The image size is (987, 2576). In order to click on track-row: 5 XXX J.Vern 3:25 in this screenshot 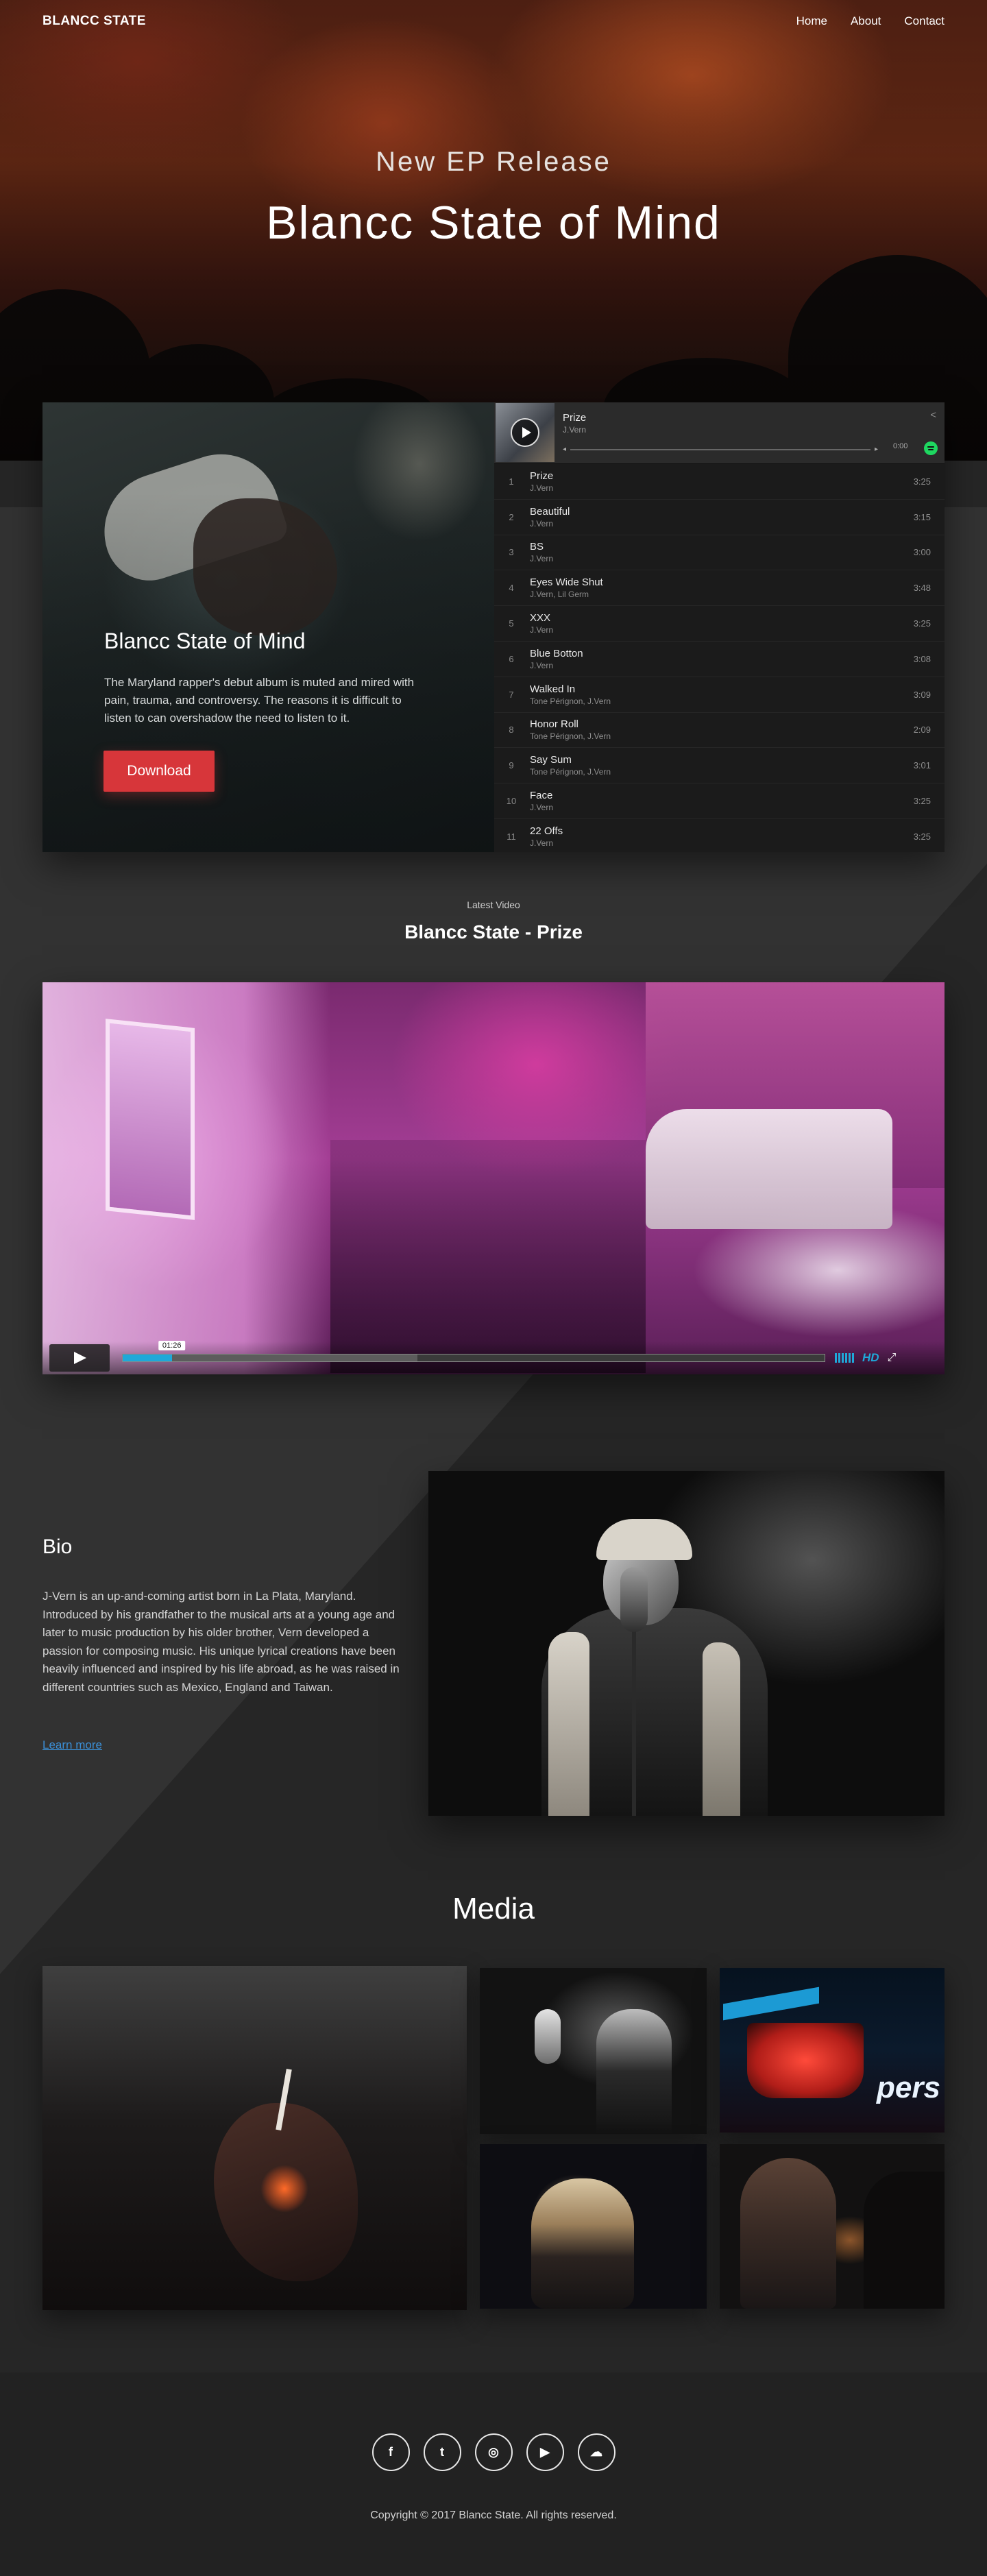, I will do `click(719, 624)`.